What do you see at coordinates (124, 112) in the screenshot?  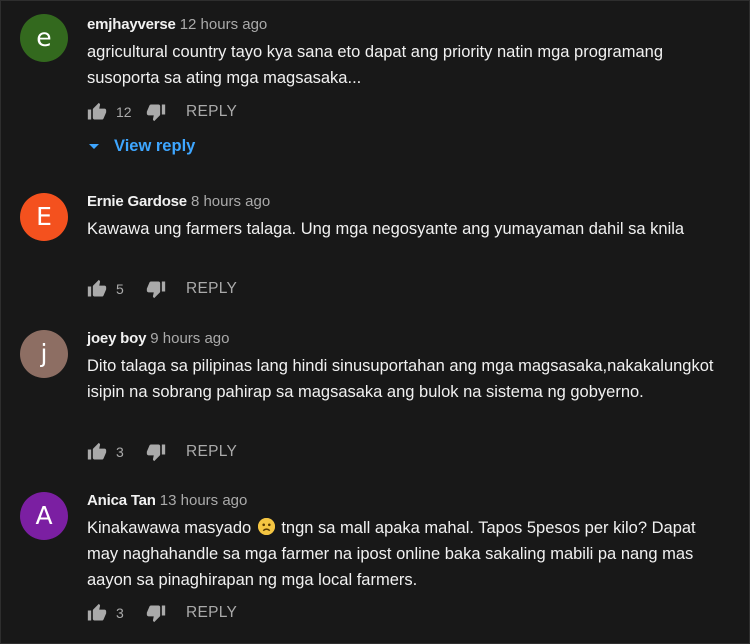 I see `like-count: 12` at bounding box center [124, 112].